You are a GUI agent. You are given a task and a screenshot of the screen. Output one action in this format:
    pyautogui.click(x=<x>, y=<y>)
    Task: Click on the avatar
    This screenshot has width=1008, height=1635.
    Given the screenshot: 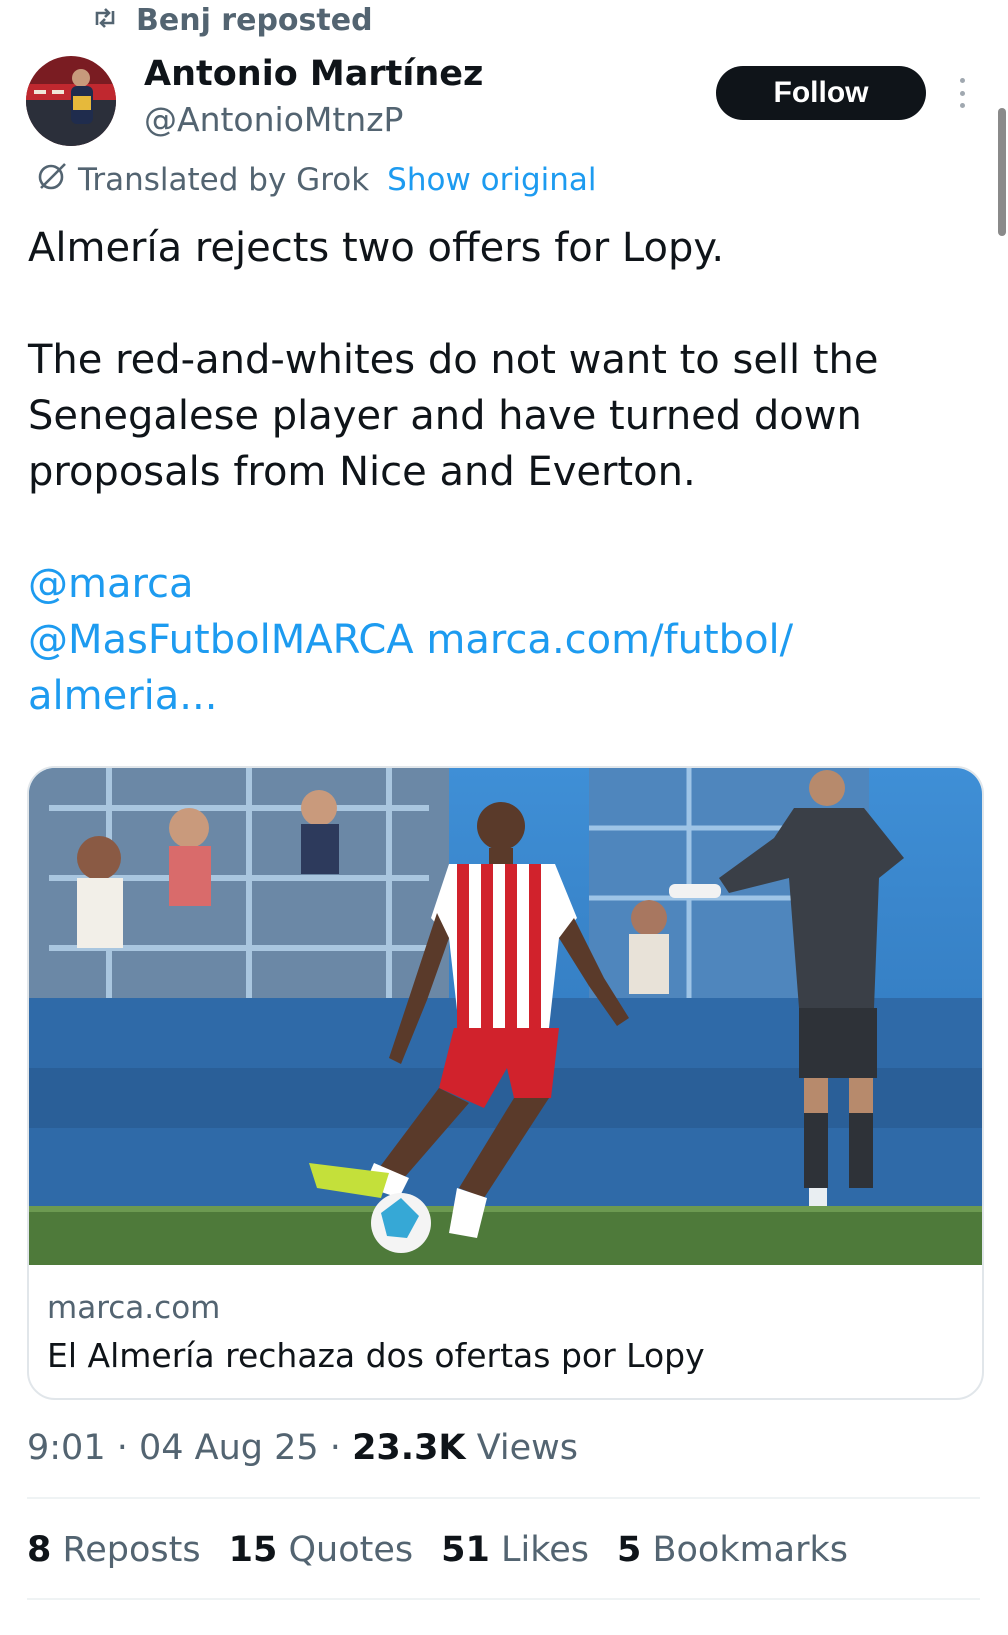 What is the action you would take?
    pyautogui.click(x=71, y=101)
    